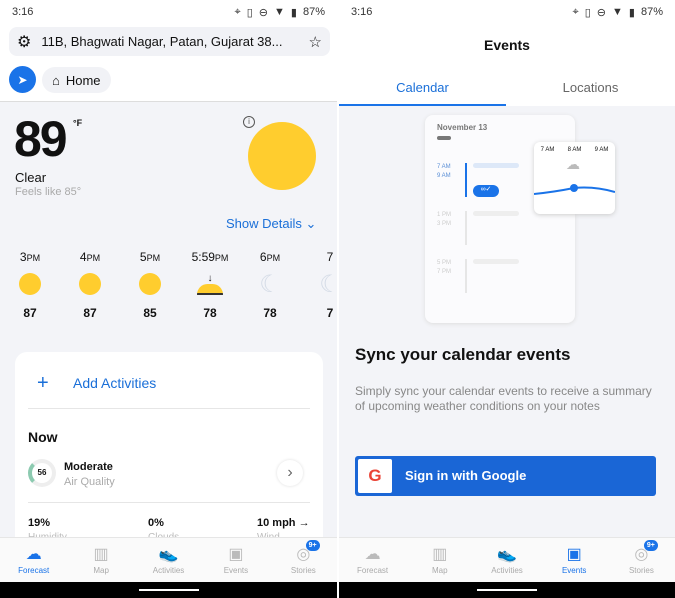 Image resolution: width=675 pixels, height=598 pixels. What do you see at coordinates (463, 354) in the screenshot?
I see `sync-heading: Sync your calendar events` at bounding box center [463, 354].